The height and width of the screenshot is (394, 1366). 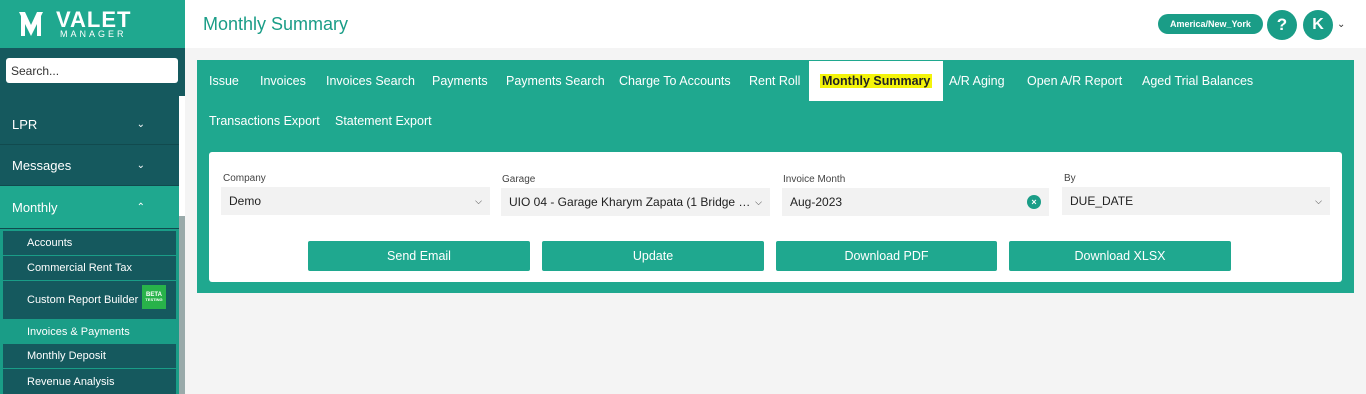 What do you see at coordinates (78, 331) in the screenshot?
I see `submenu-item-label: Invoices & Payments` at bounding box center [78, 331].